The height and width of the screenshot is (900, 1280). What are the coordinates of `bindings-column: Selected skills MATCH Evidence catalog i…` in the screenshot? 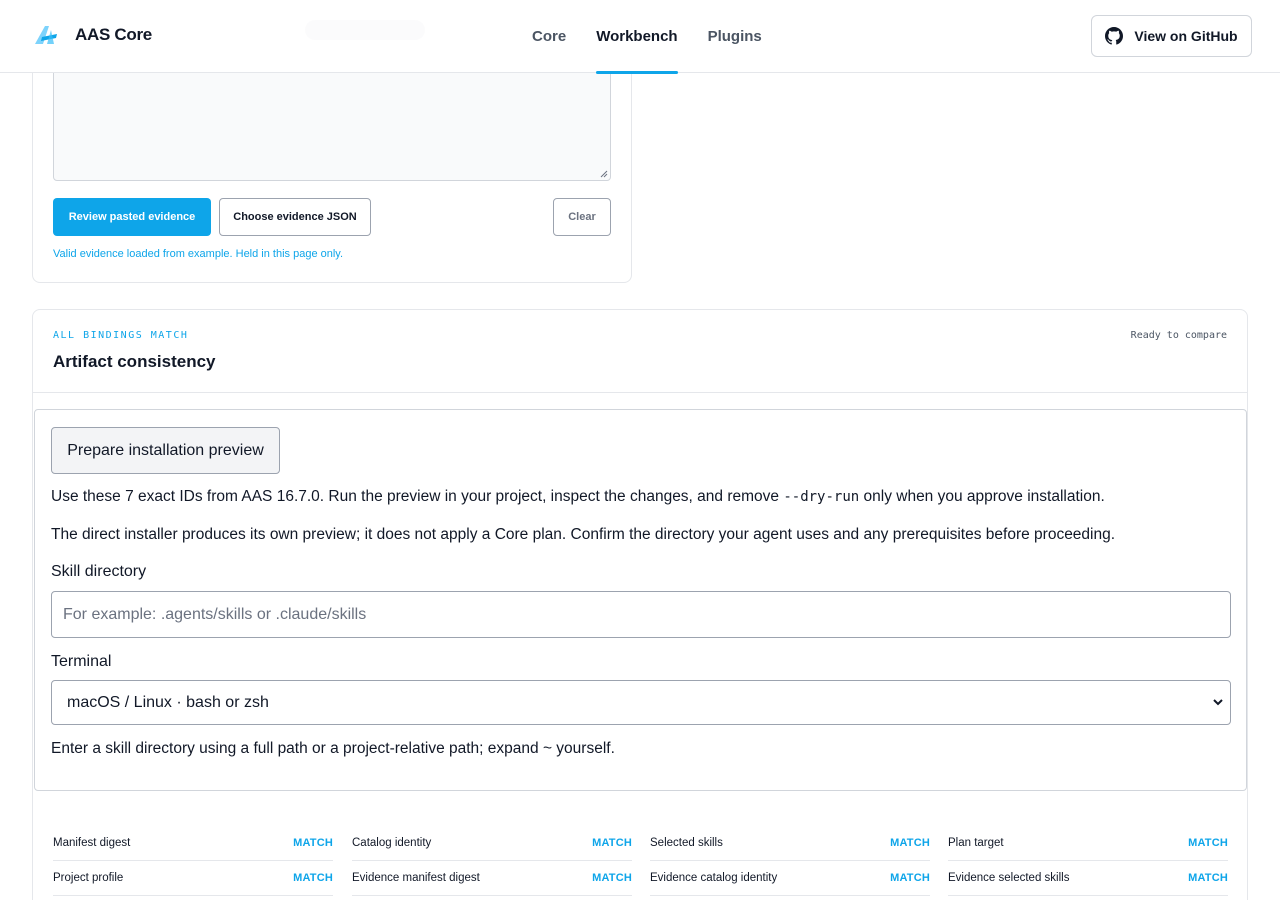 It's located at (790, 861).